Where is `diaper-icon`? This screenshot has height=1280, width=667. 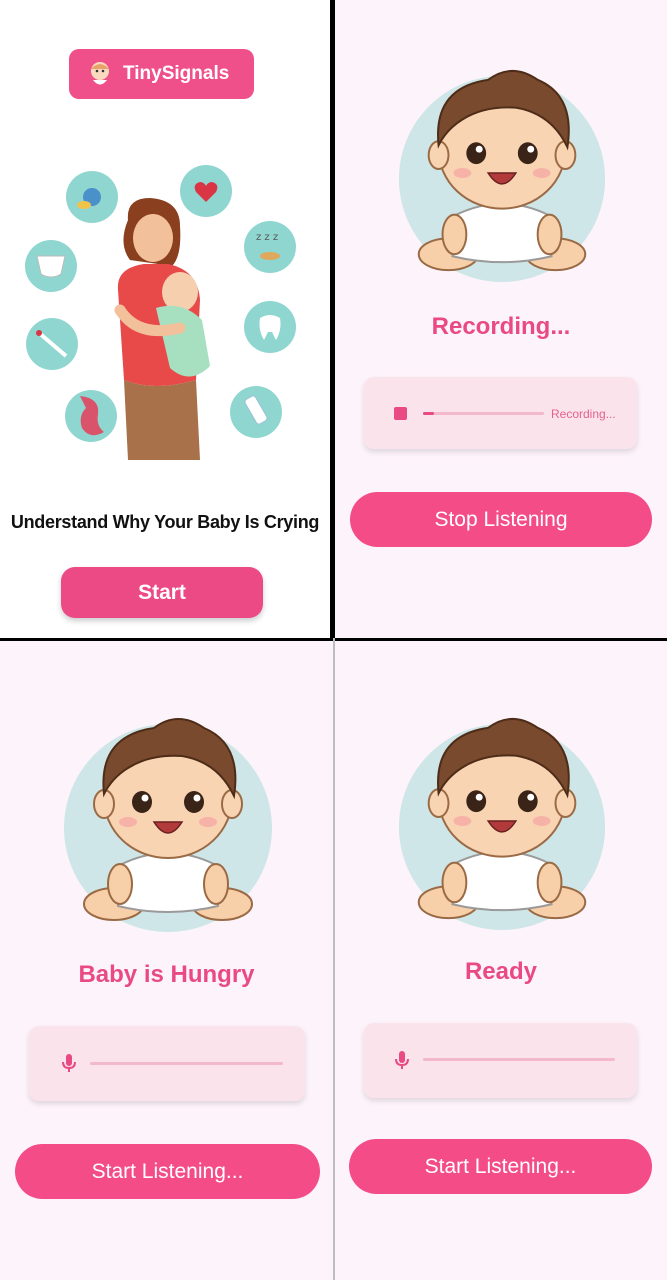 diaper-icon is located at coordinates (51, 266).